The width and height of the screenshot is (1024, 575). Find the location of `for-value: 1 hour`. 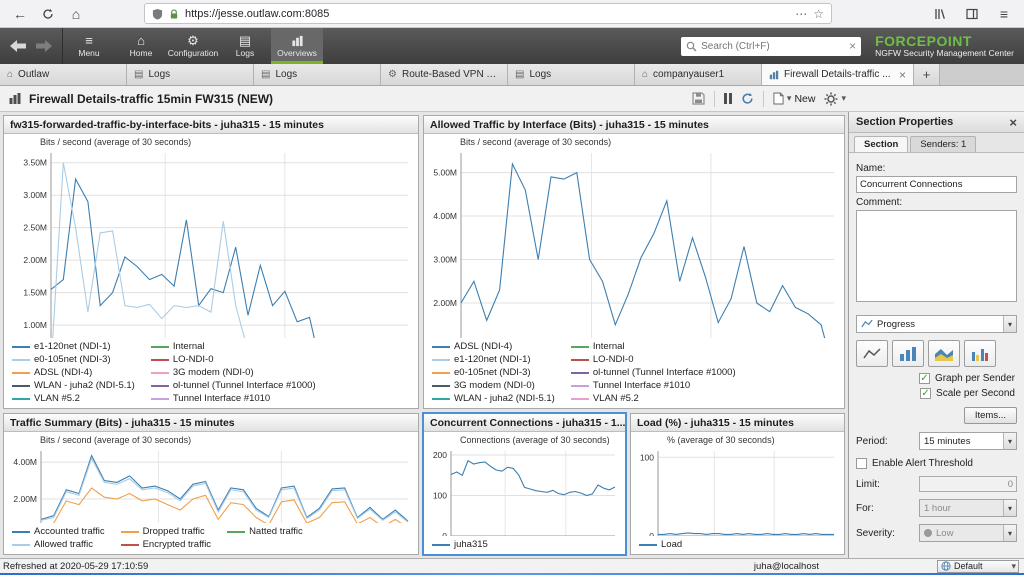

for-value: 1 hour is located at coordinates (937, 508).